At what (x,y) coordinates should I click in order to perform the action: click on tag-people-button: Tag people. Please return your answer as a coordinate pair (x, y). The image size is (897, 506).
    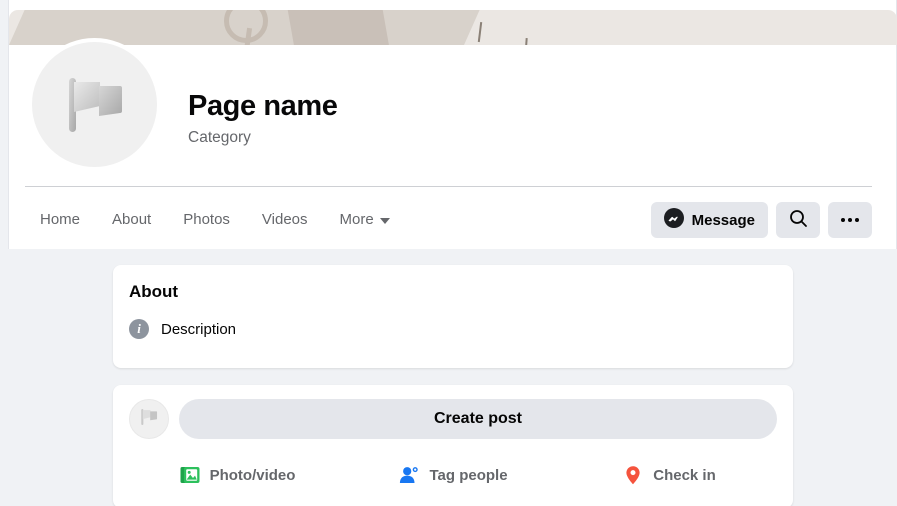
    Looking at the image, I should click on (453, 475).